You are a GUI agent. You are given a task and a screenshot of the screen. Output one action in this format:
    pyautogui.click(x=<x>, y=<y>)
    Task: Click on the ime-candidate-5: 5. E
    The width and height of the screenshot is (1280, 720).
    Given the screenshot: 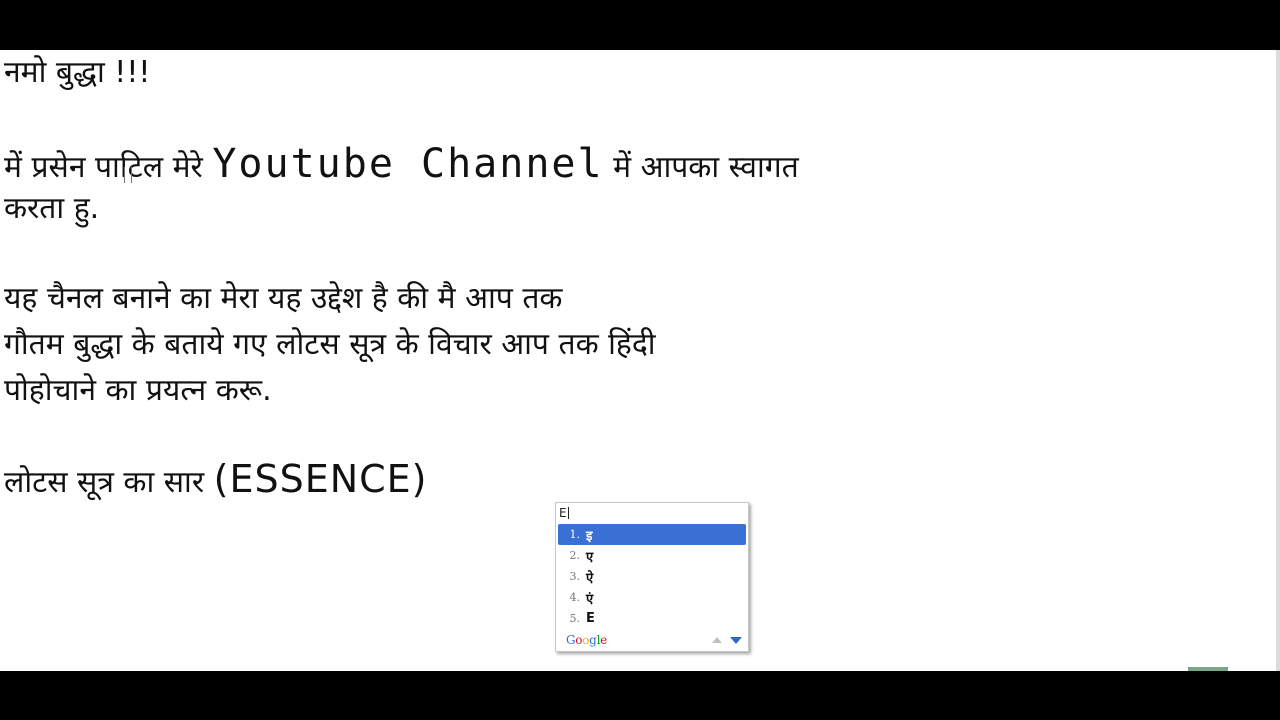 What is the action you would take?
    pyautogui.click(x=652, y=618)
    